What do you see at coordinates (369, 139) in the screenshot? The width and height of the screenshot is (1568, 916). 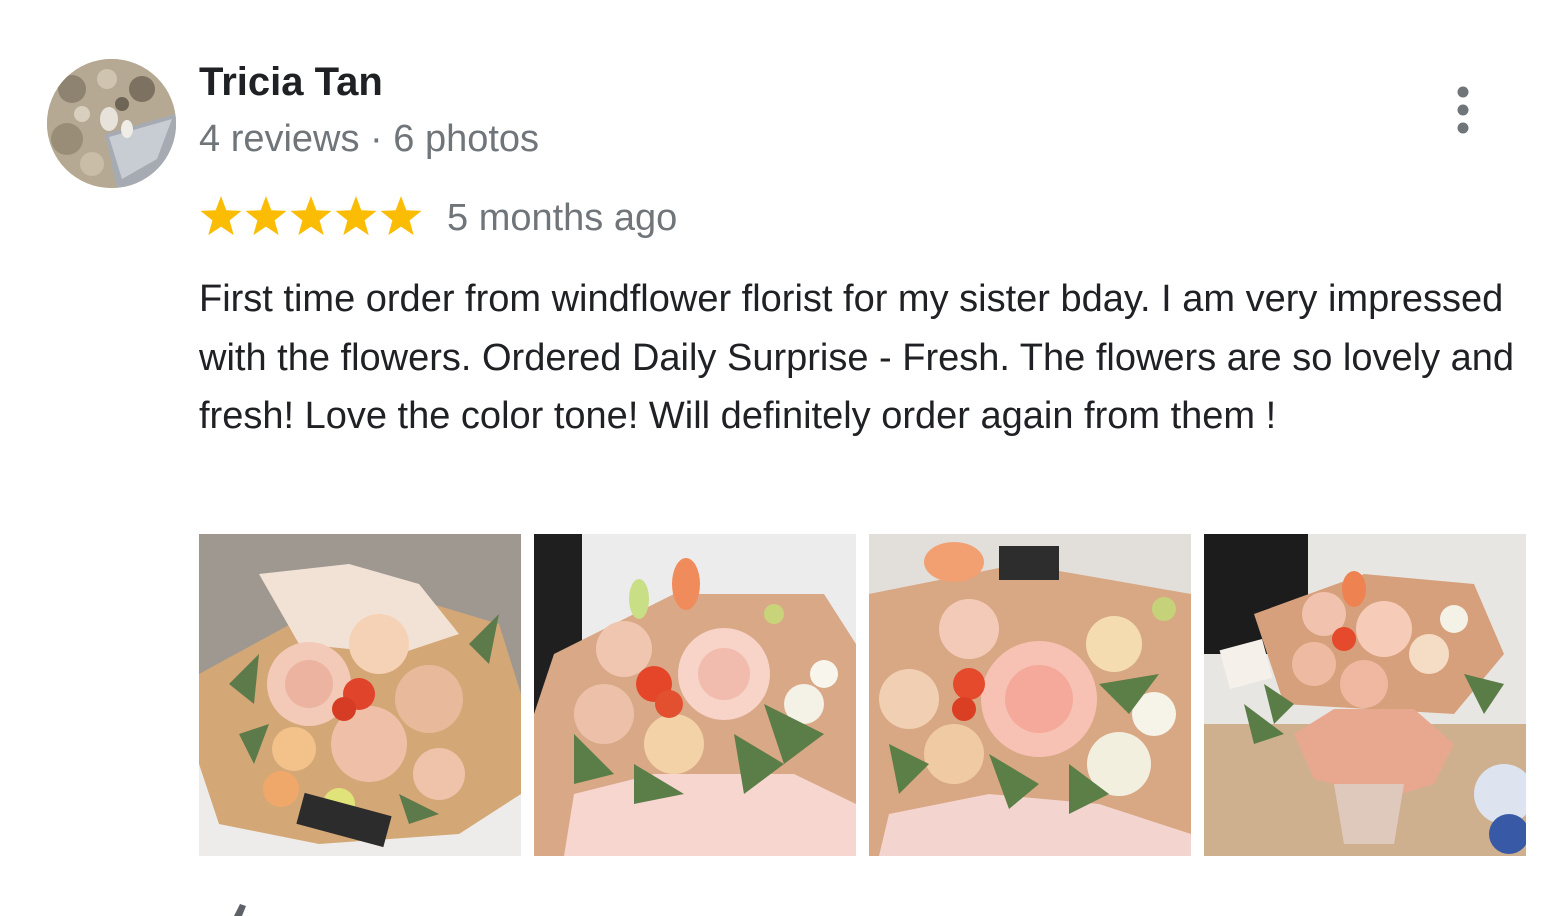 I see `reviewer-stats: 4 reviews · 6 photos` at bounding box center [369, 139].